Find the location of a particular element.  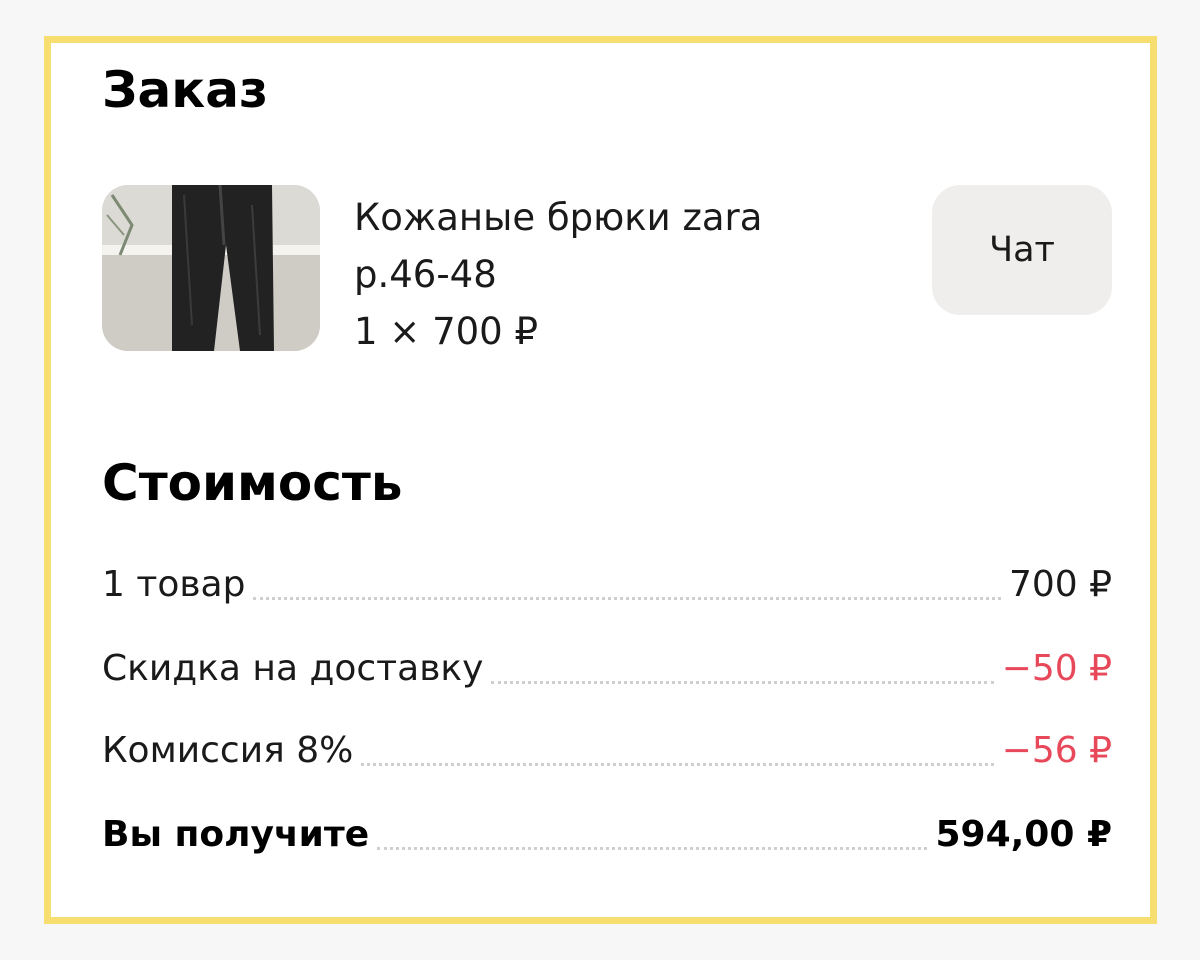

price-row-value: −56 ₽ is located at coordinates (1056, 750).